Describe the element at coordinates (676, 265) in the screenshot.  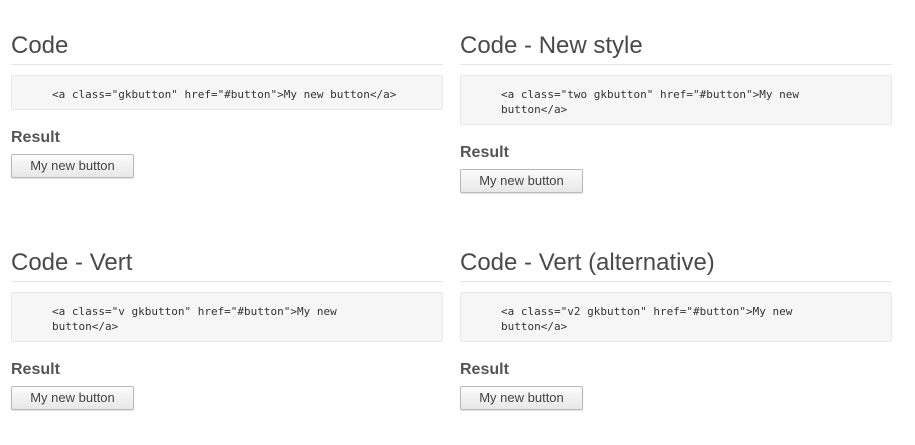
I see `section-title: Code - Vert (alternative)` at that location.